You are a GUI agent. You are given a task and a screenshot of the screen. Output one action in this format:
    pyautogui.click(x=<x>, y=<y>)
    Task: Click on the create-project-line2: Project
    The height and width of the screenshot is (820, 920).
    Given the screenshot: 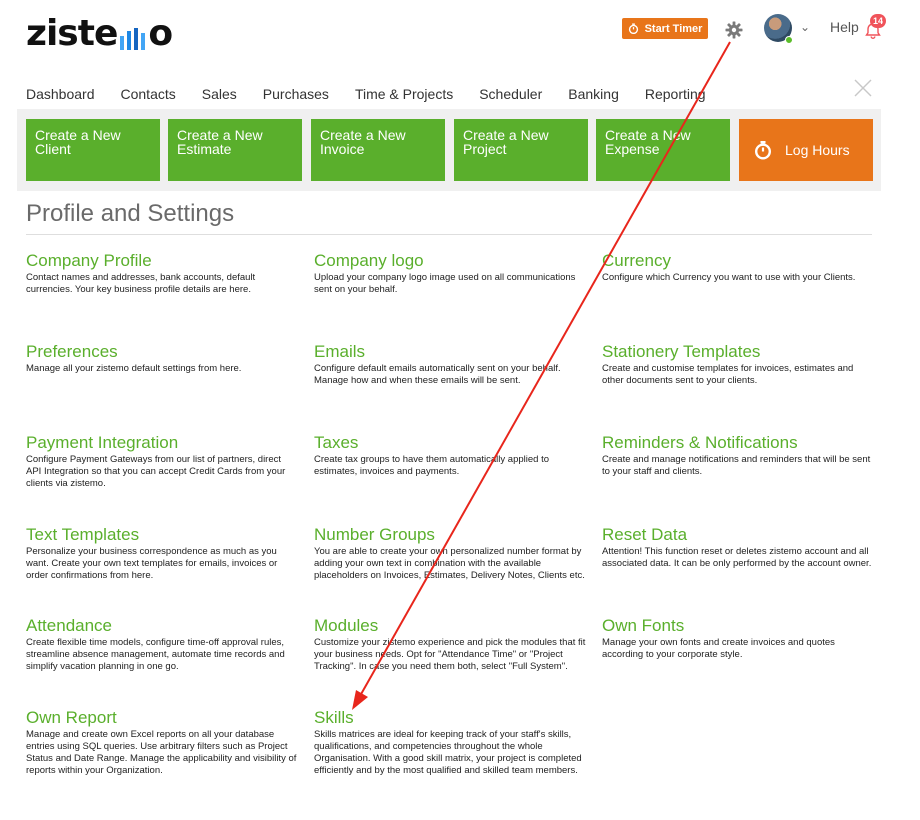 What is the action you would take?
    pyautogui.click(x=485, y=149)
    